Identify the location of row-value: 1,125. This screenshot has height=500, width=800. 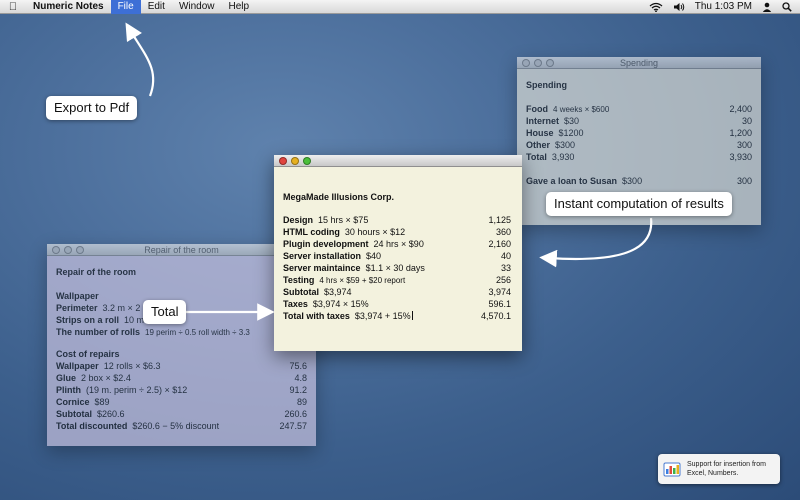
(499, 220).